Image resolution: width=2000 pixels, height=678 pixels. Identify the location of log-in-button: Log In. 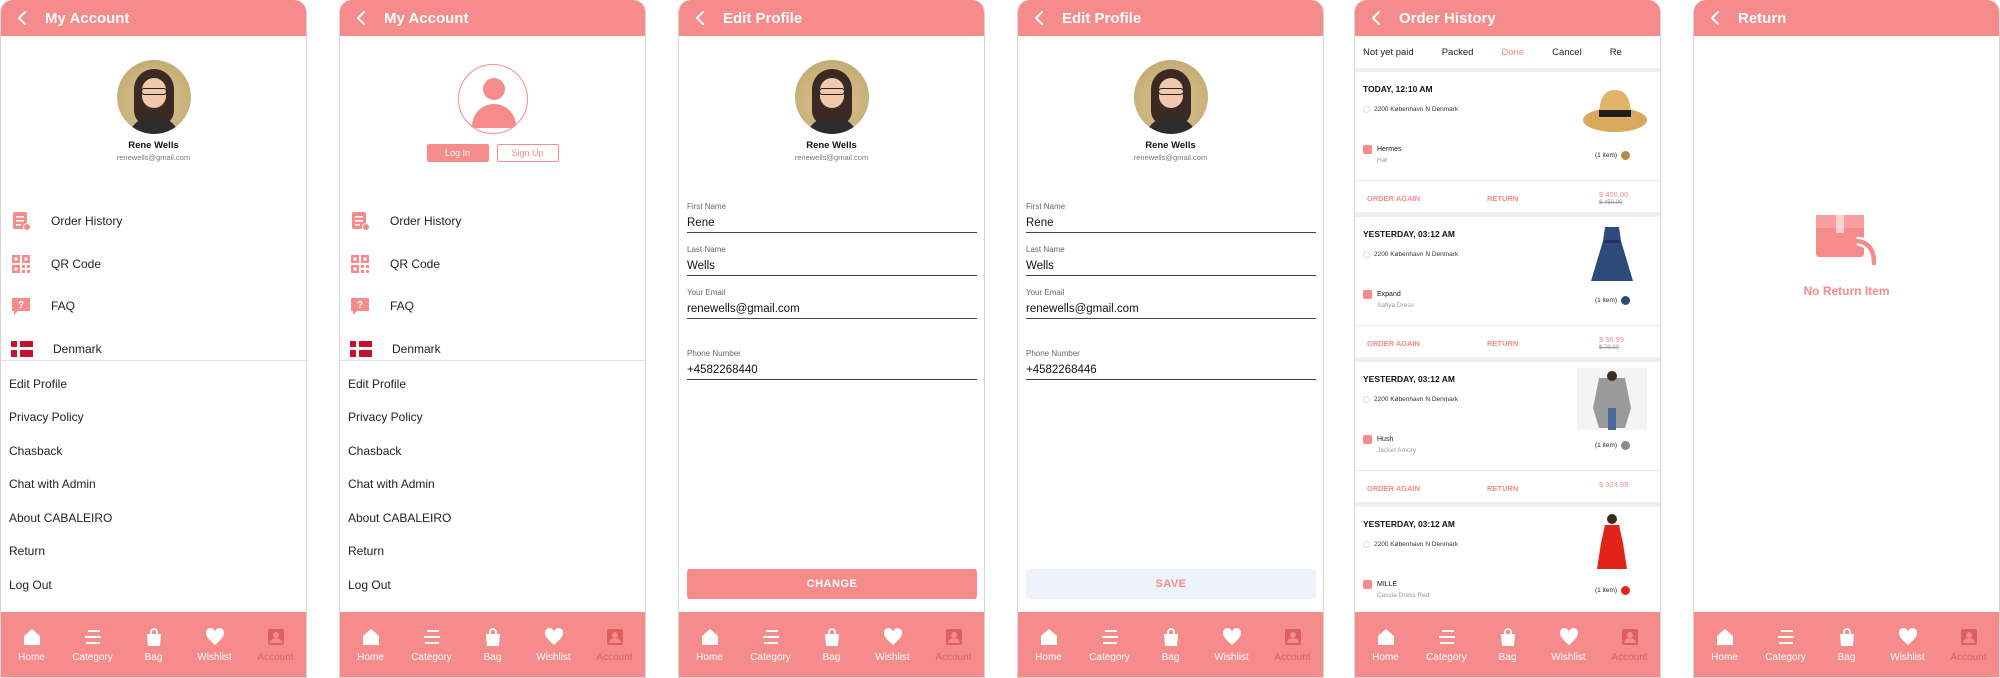
(457, 153).